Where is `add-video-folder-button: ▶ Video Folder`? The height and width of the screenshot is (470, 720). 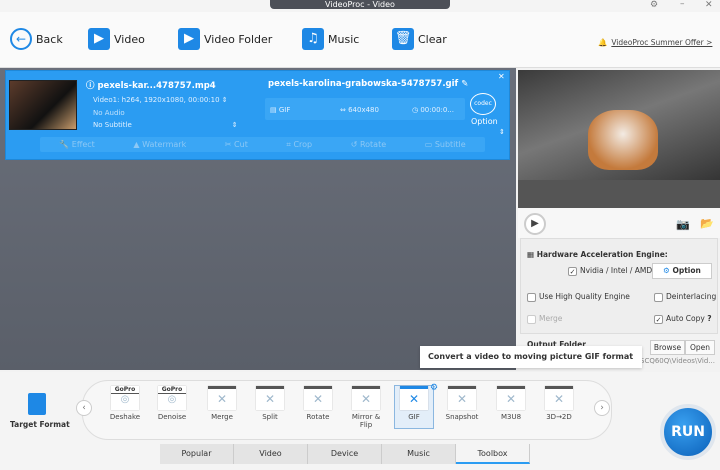
add-video-folder-button: ▶ Video Folder is located at coordinates (225, 39).